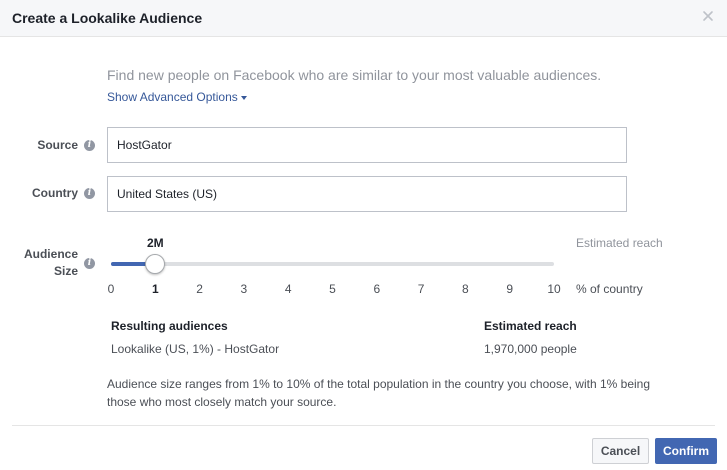 The image size is (727, 470). Describe the element at coordinates (288, 289) in the screenshot. I see `slider-tick-4: 4` at that location.